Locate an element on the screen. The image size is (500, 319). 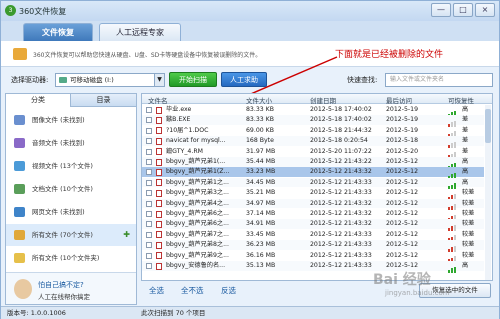
sidebar-item-all-folders: 所有文件 (10个文件夹) is located at coordinates (71, 258).